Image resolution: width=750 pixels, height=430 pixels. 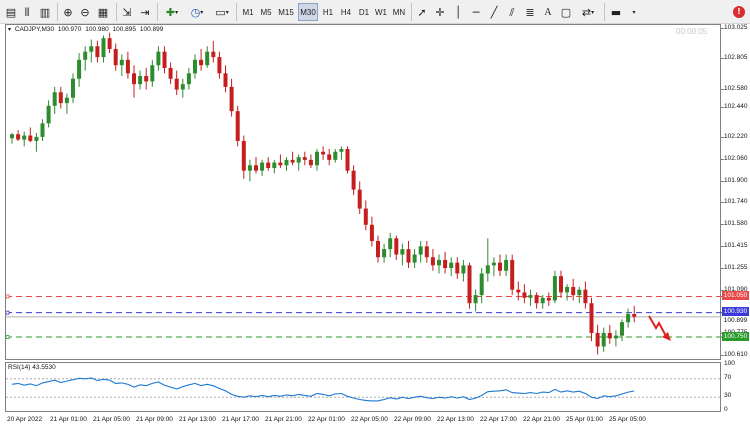 What do you see at coordinates (736, 158) in the screenshot?
I see `price-axis-label: 102.060` at bounding box center [736, 158].